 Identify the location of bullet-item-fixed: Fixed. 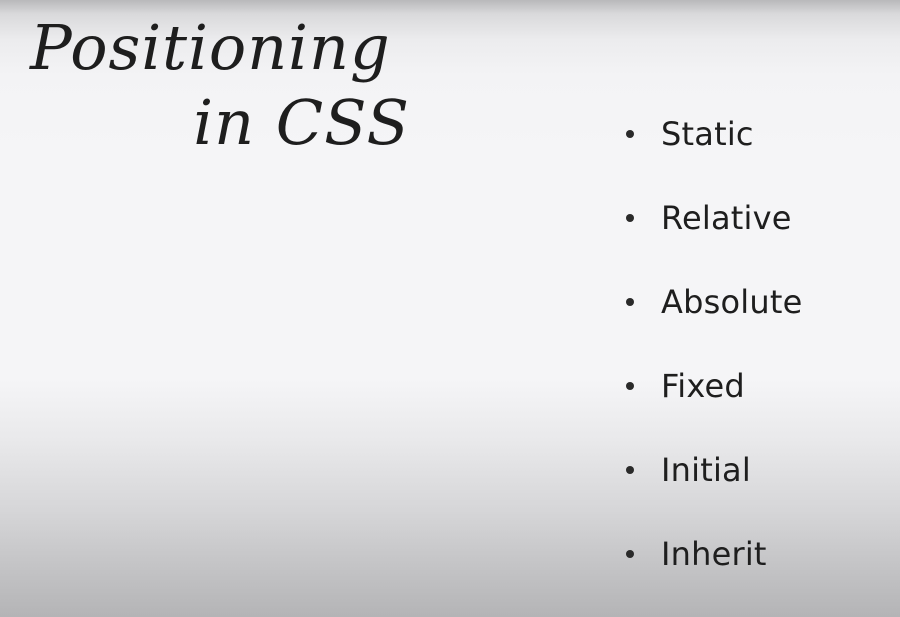
(714, 386).